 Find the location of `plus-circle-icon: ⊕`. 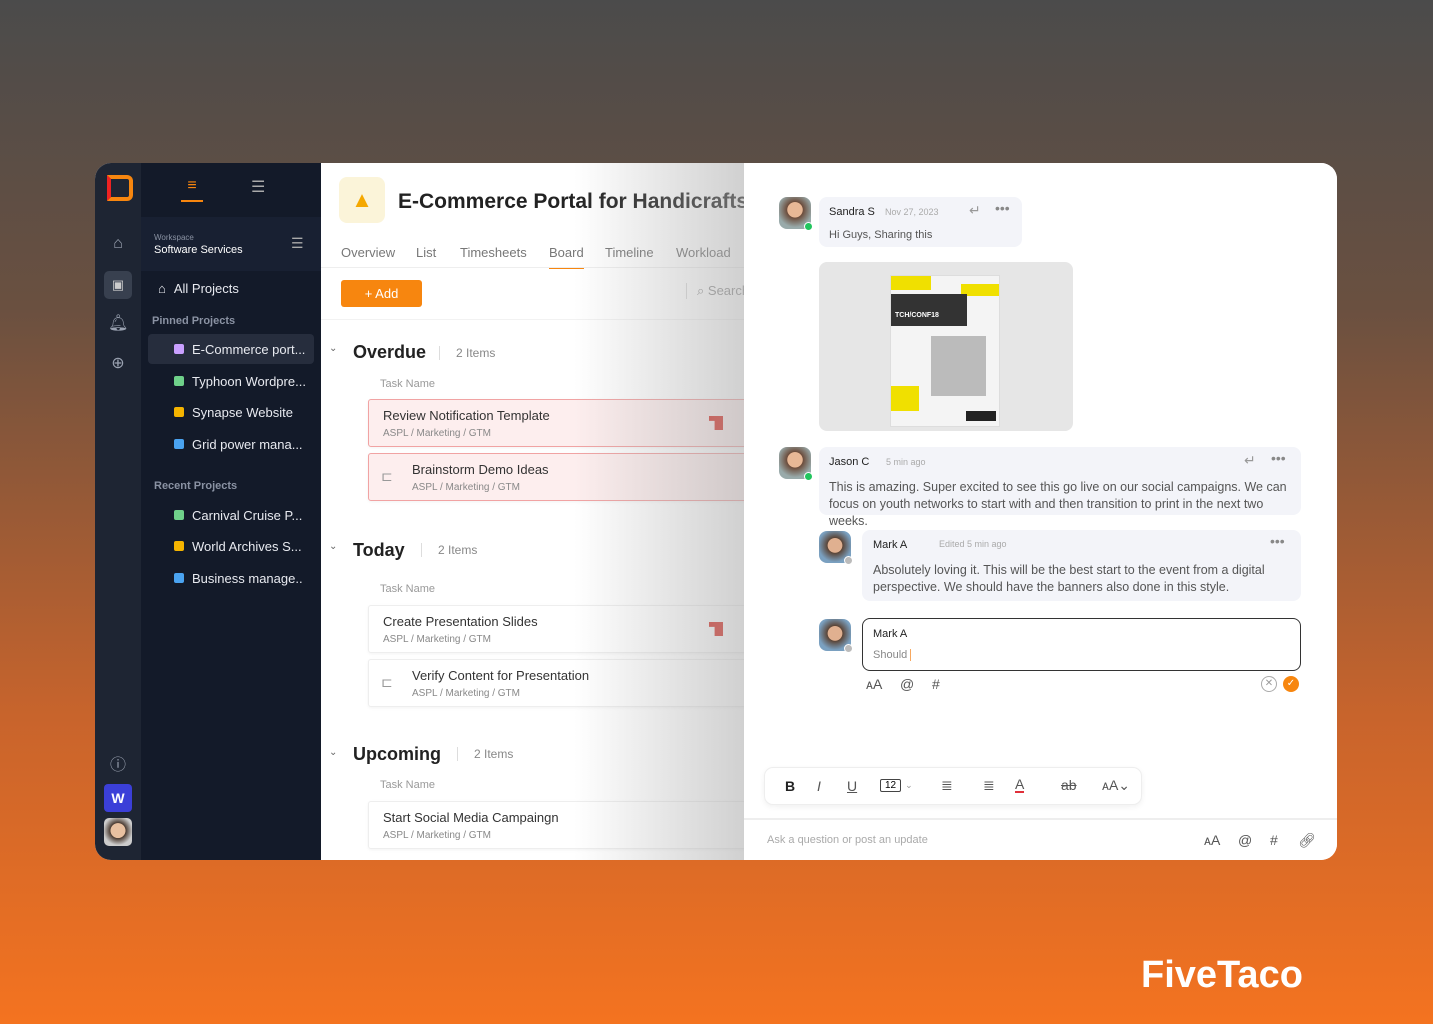

plus-circle-icon: ⊕ is located at coordinates (118, 363).